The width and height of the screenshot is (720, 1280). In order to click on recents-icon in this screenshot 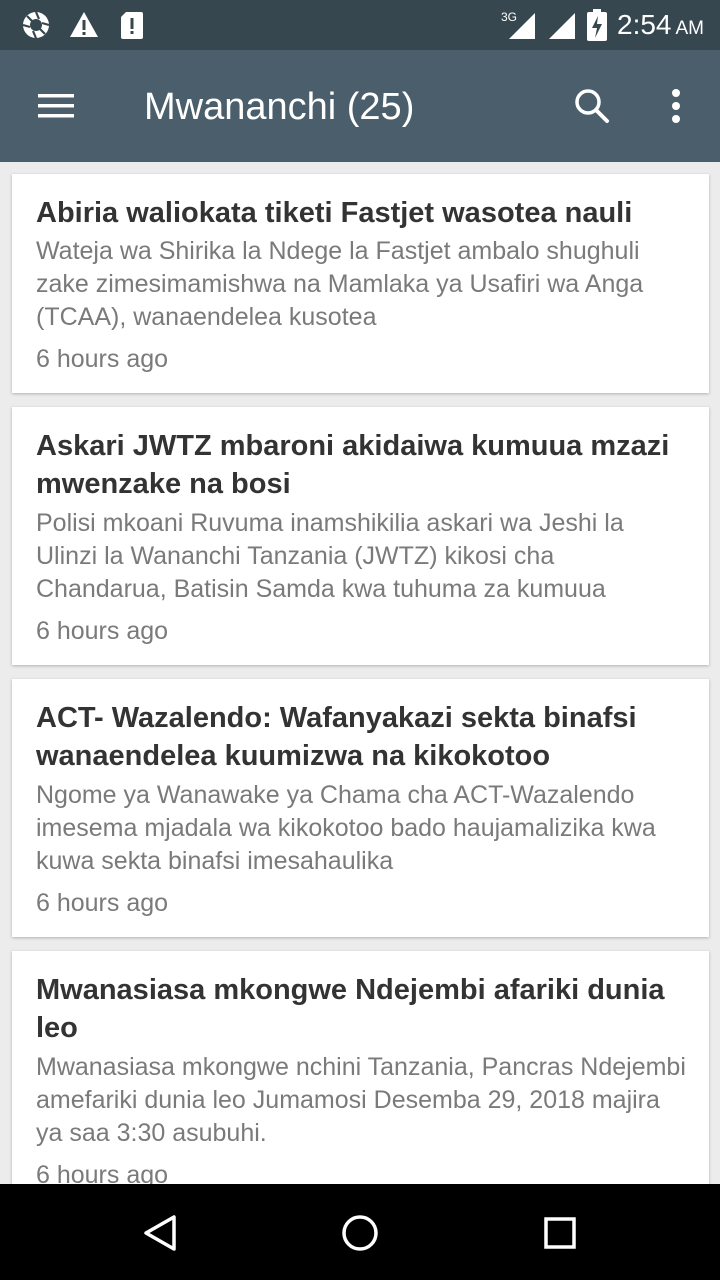, I will do `click(560, 1233)`.